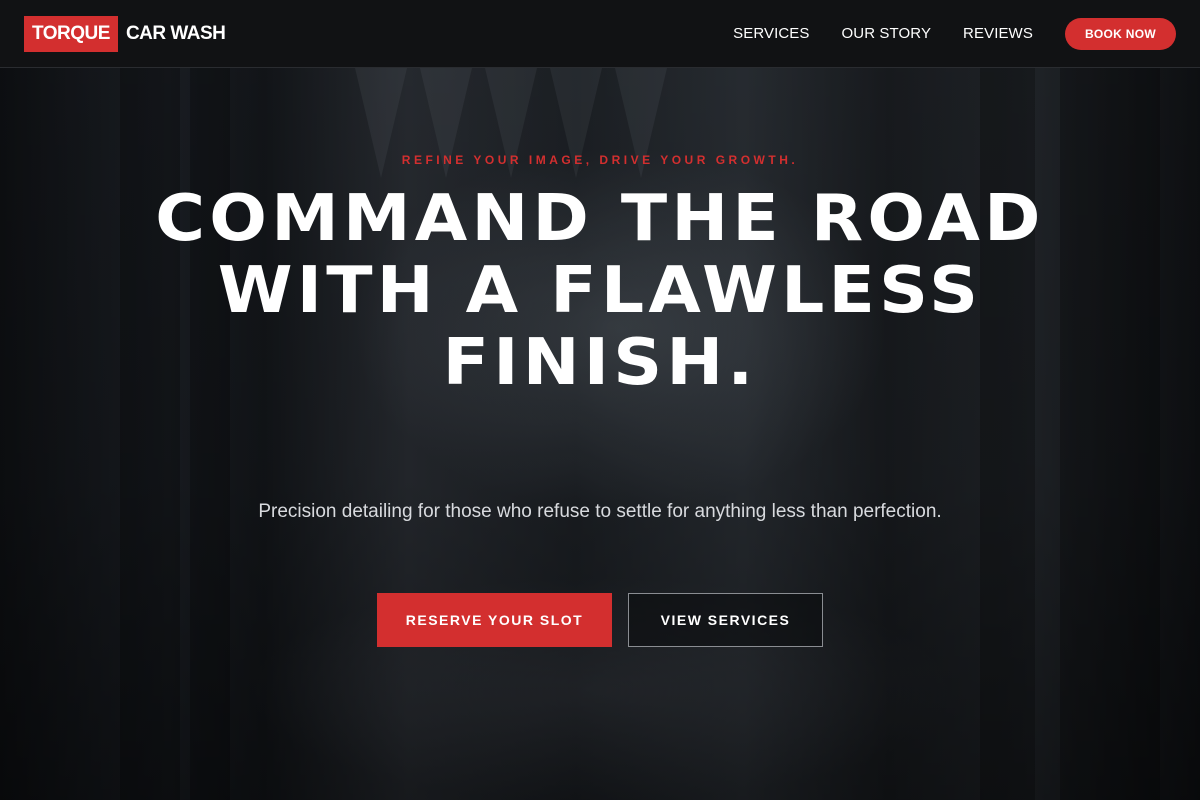 The height and width of the screenshot is (800, 1200). What do you see at coordinates (1120, 33) in the screenshot?
I see `book-now-button: BOOK NOW` at bounding box center [1120, 33].